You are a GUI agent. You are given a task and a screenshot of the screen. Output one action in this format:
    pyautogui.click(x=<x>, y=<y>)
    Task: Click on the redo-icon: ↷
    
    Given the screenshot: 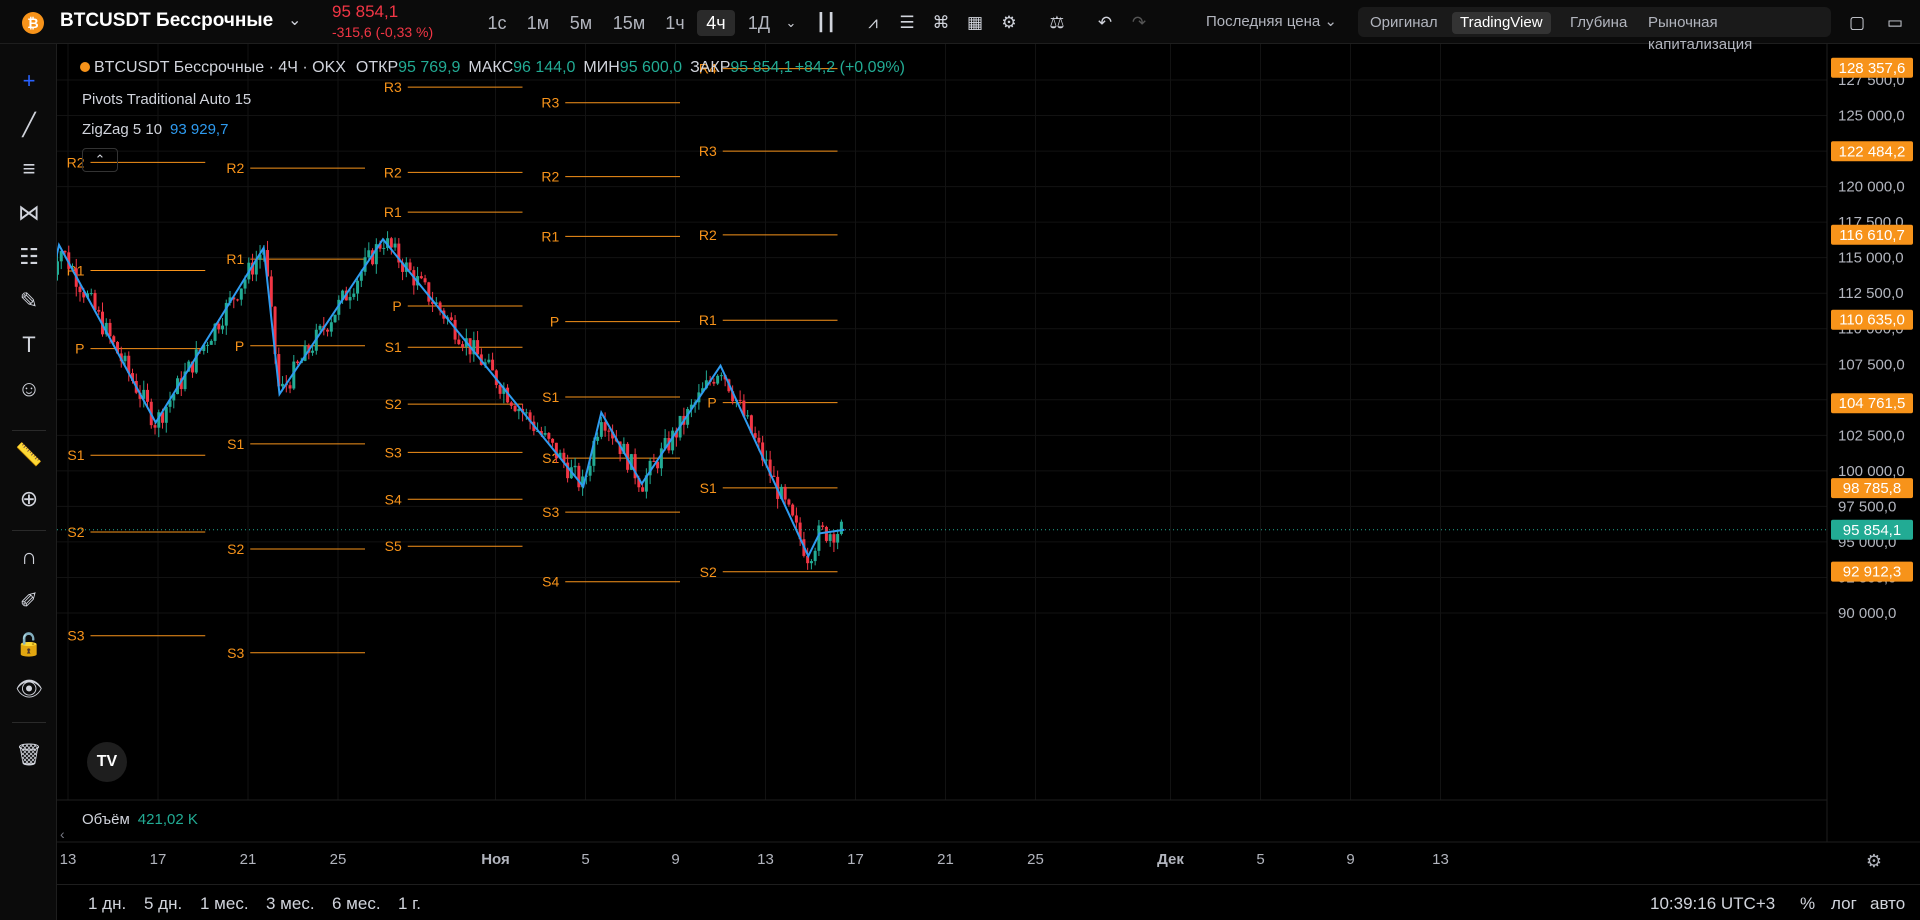 What is the action you would take?
    pyautogui.click(x=1139, y=23)
    